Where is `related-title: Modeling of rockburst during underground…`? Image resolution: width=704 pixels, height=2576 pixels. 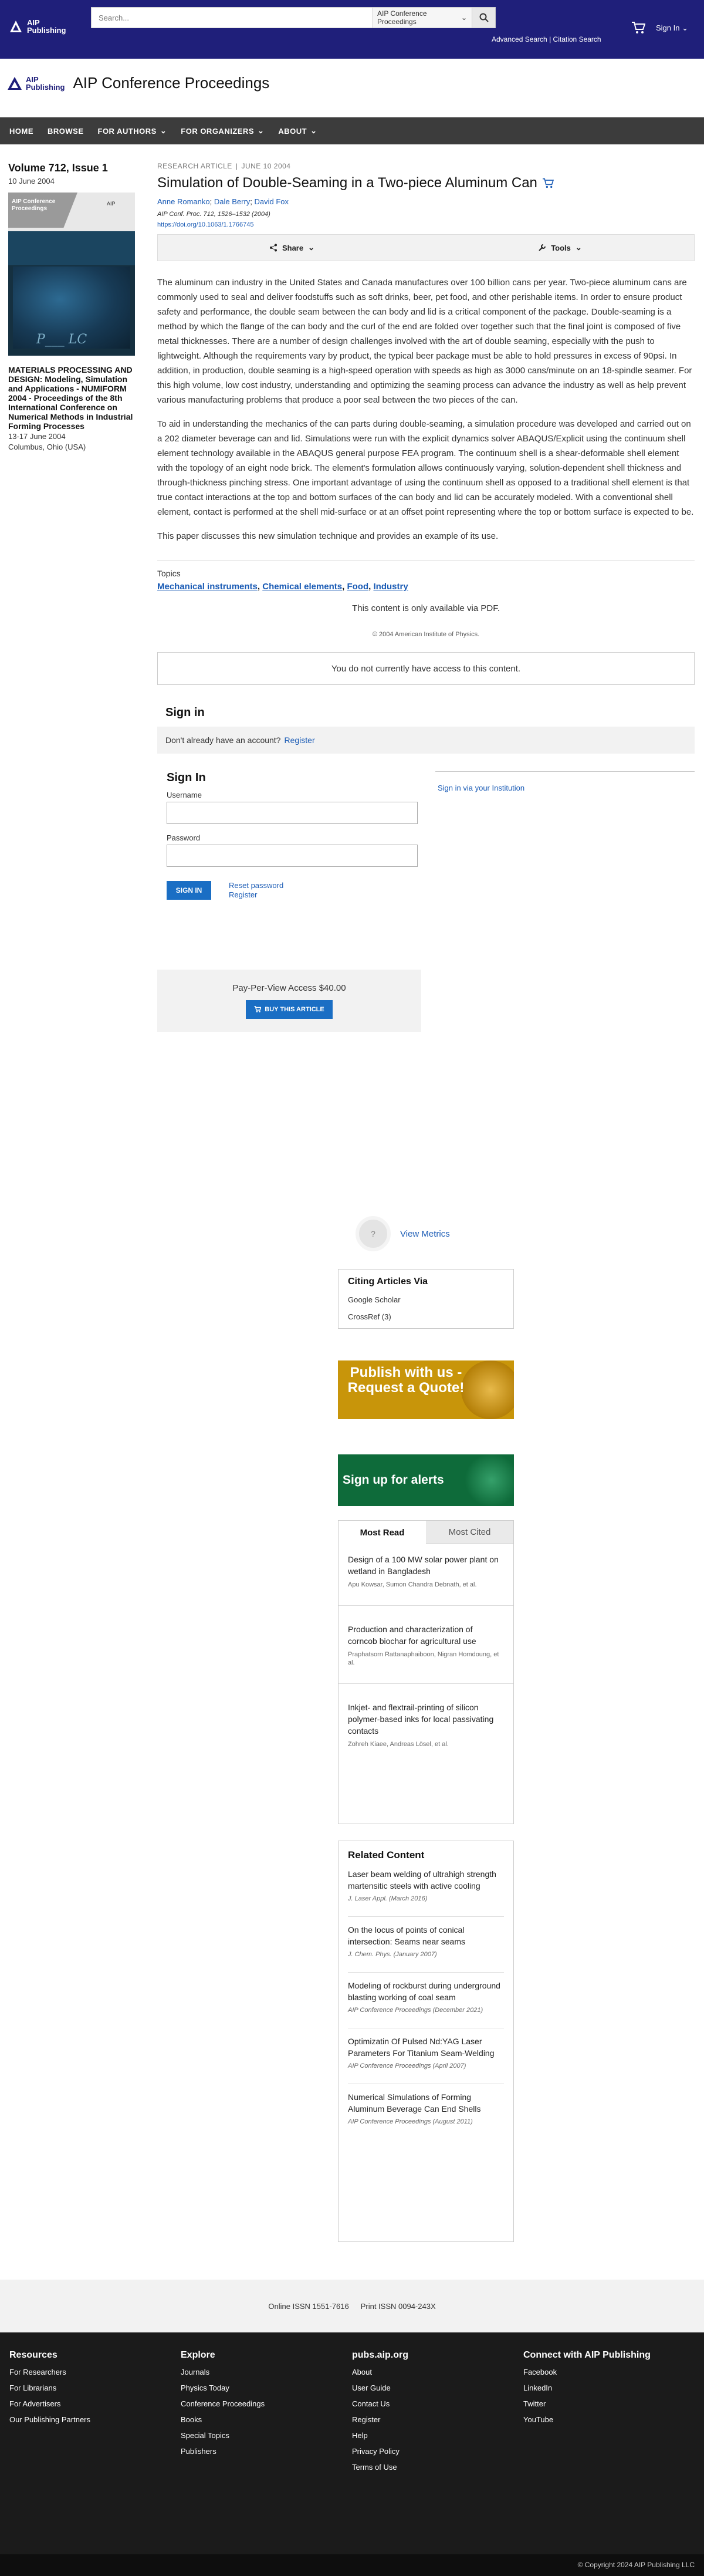 related-title: Modeling of rockburst during underground… is located at coordinates (426, 1991).